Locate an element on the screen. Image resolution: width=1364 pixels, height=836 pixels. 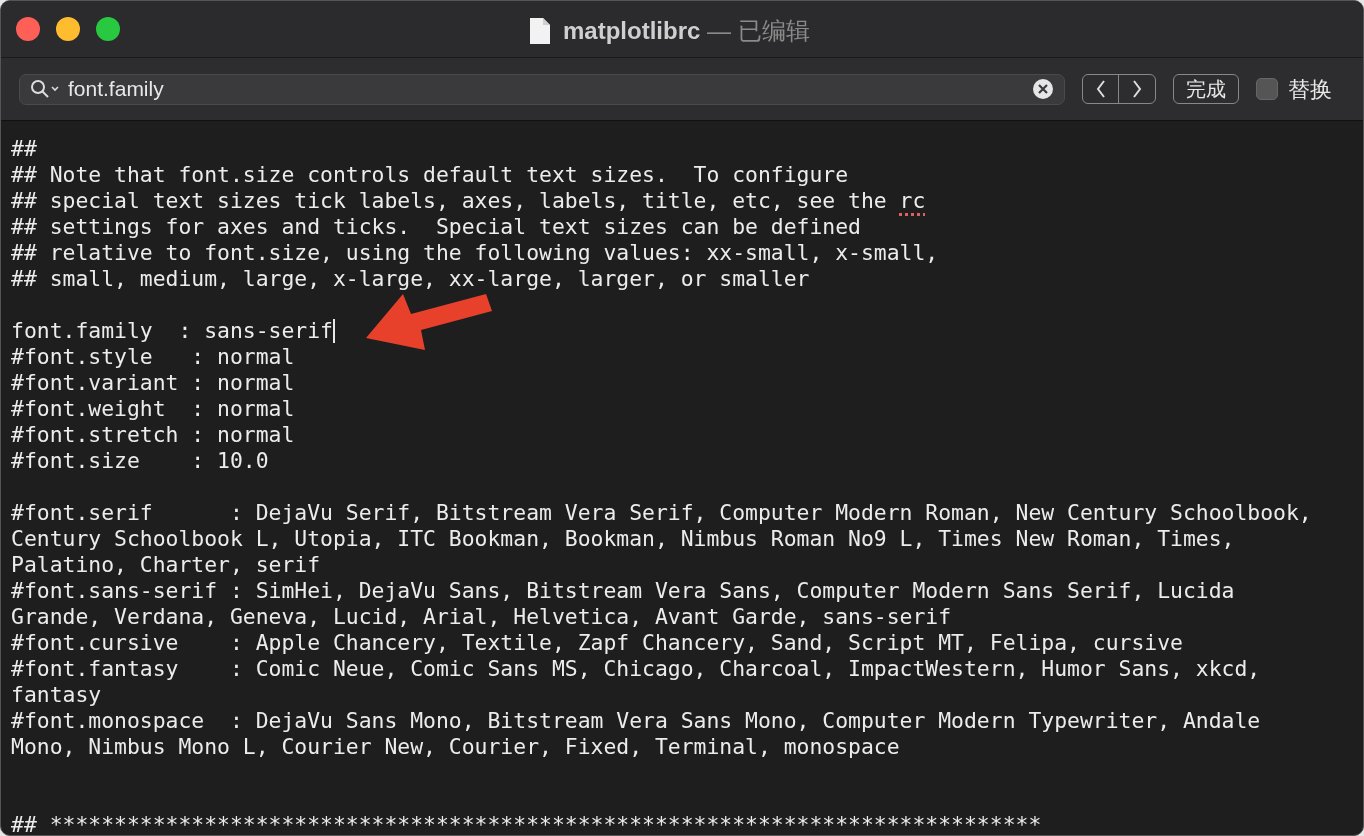
chevron-right-icon is located at coordinates (1137, 89).